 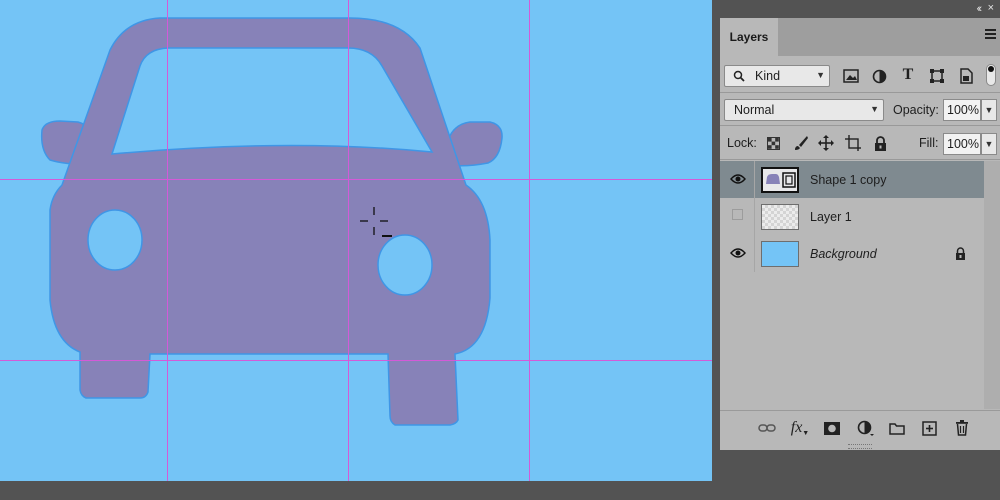 What do you see at coordinates (929, 143) in the screenshot?
I see `fill-label: Fill:` at bounding box center [929, 143].